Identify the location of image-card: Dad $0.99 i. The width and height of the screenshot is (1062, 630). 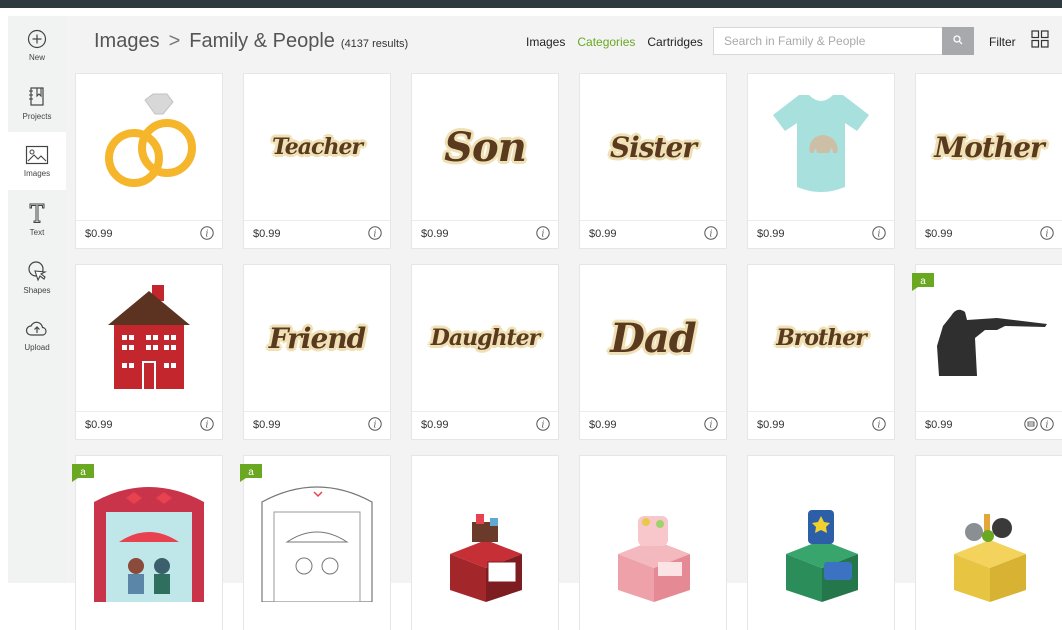
(653, 352).